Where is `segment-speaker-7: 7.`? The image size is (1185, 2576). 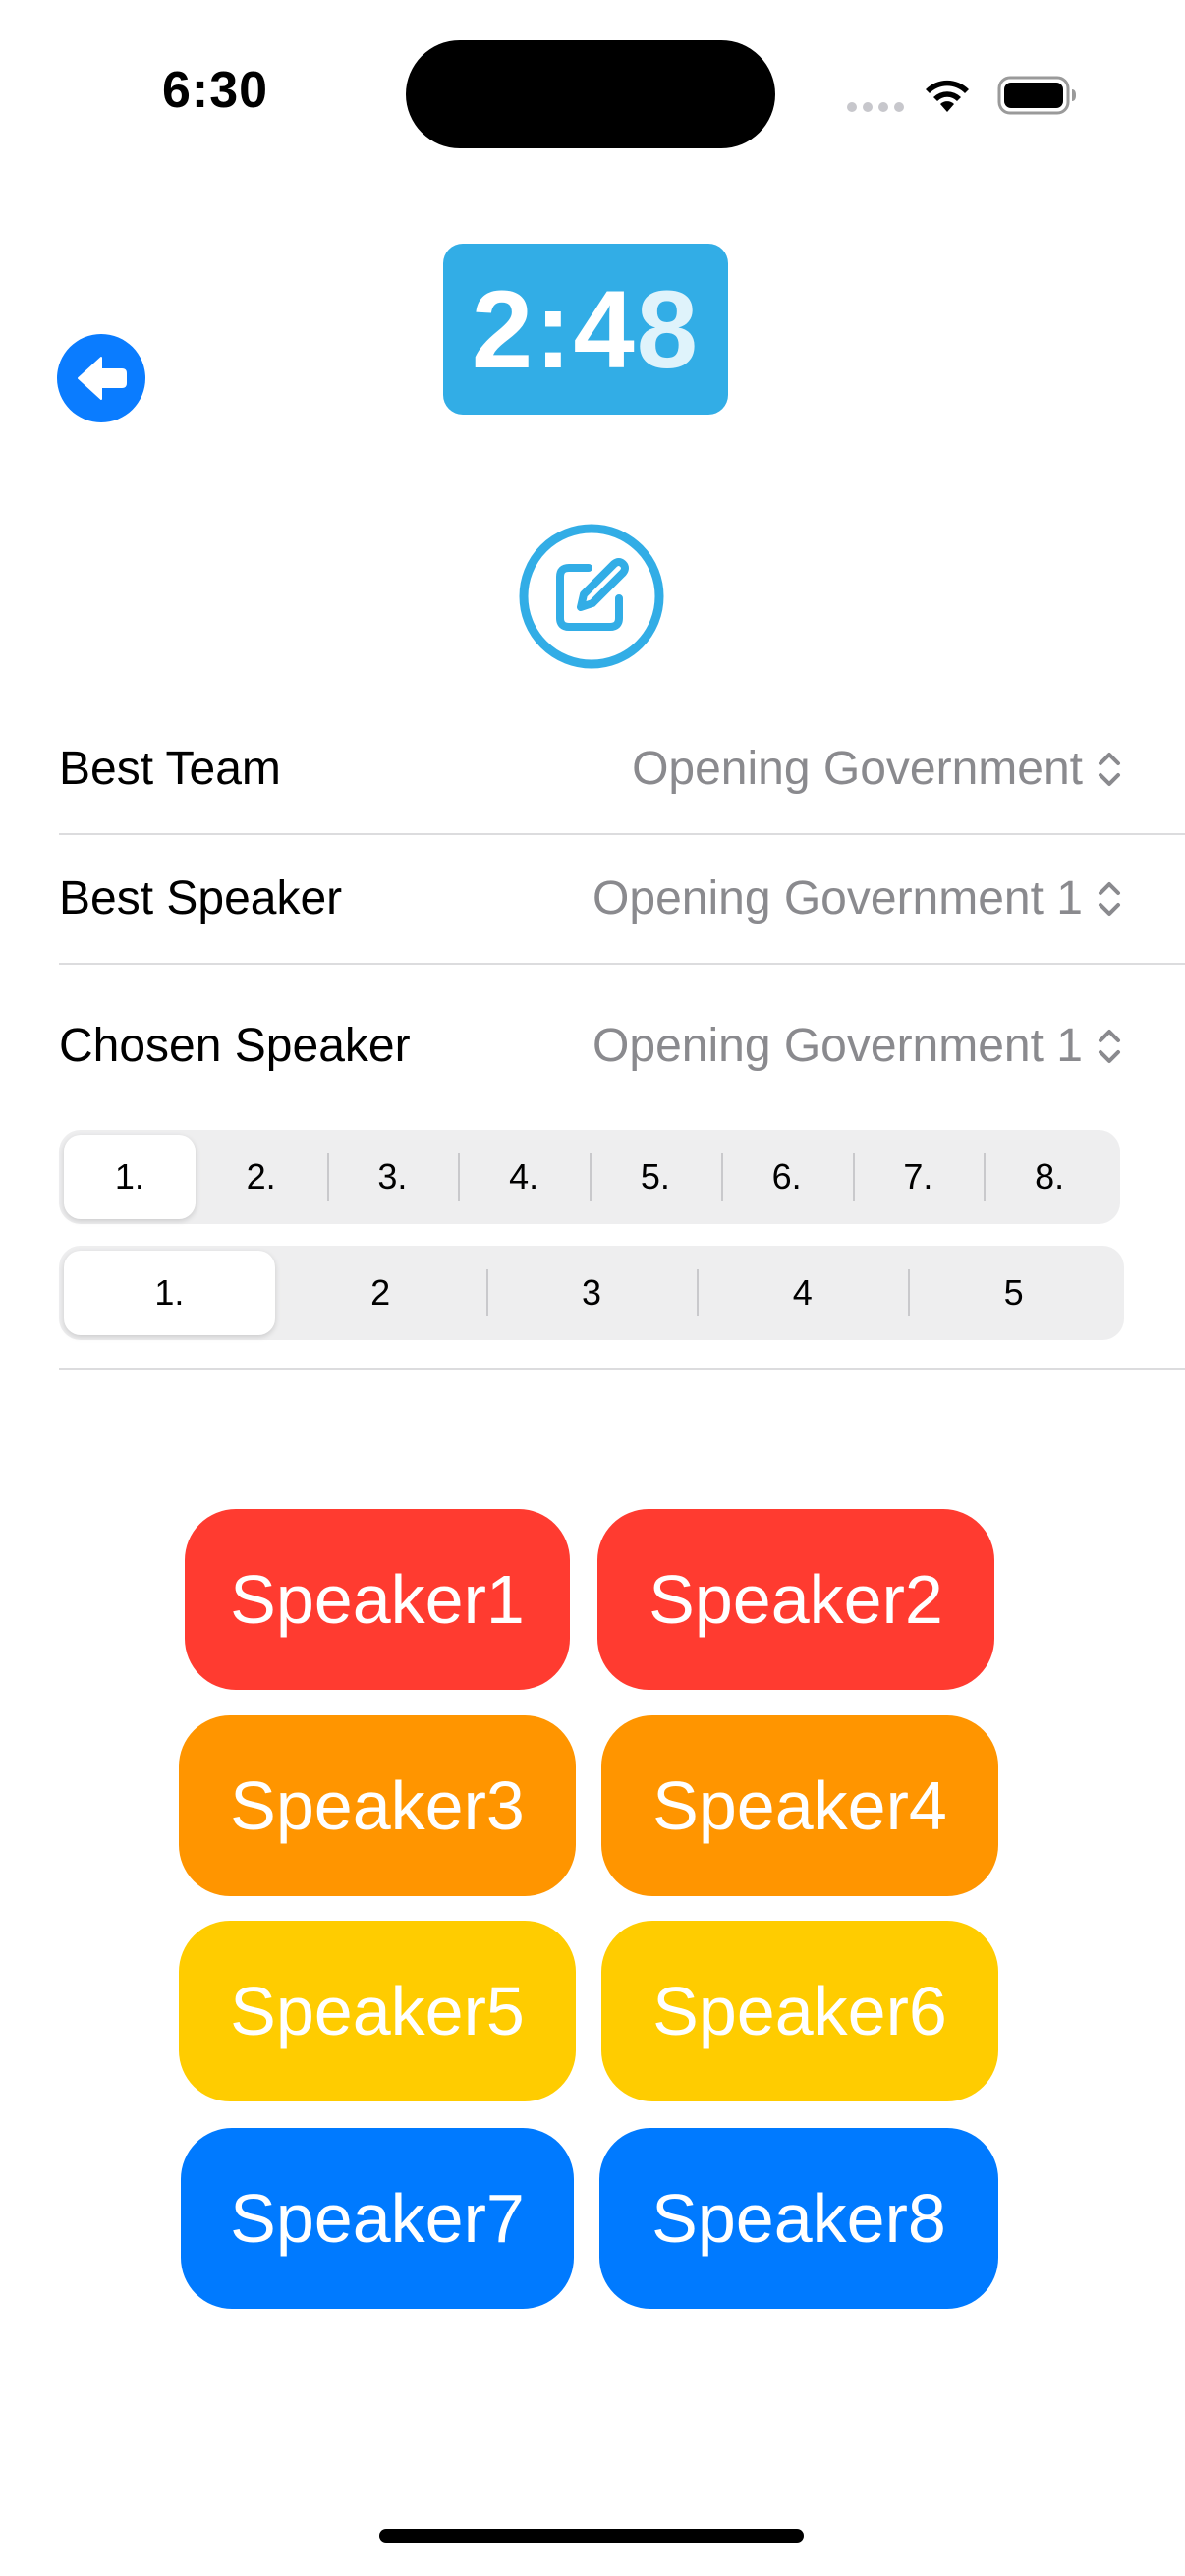
segment-speaker-7: 7. is located at coordinates (919, 1177).